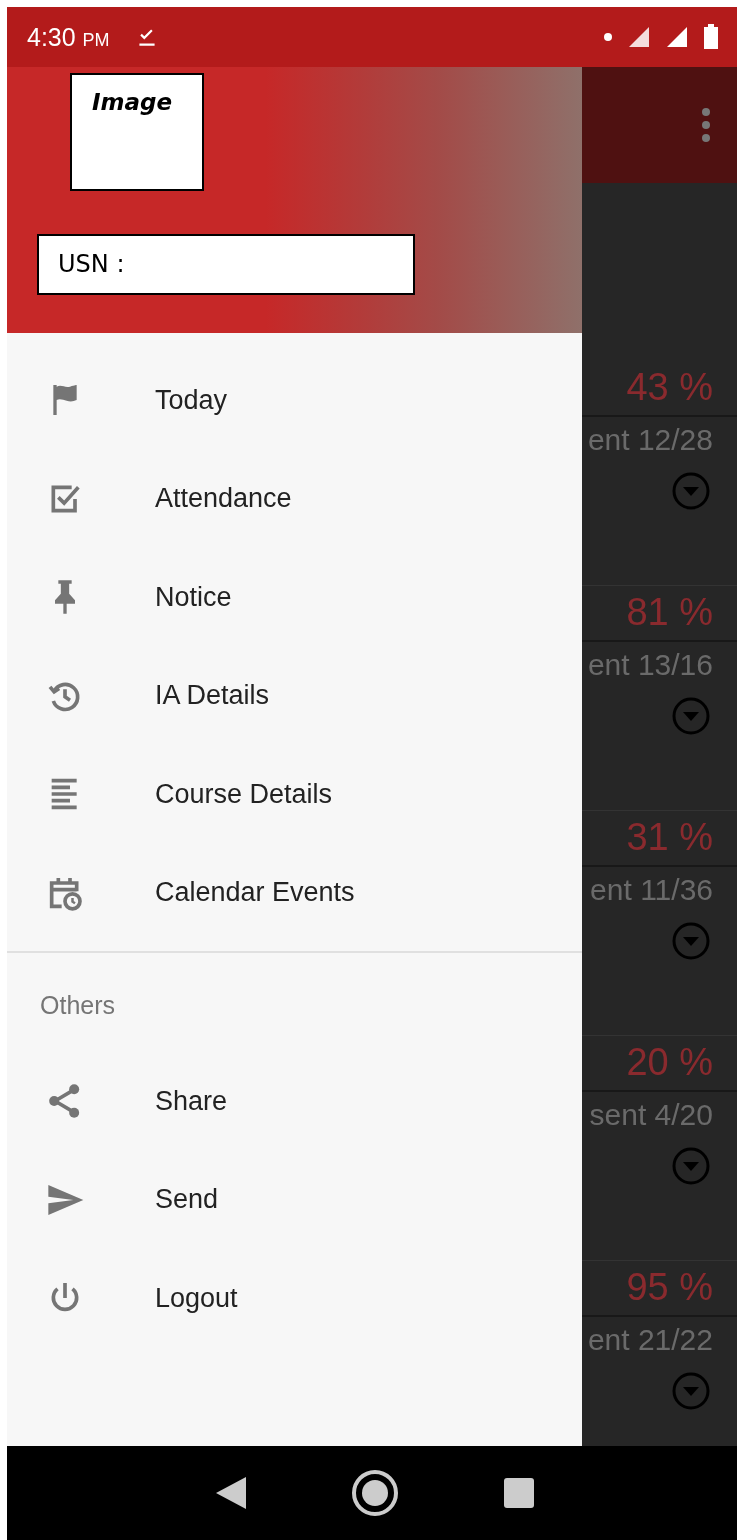 The height and width of the screenshot is (1540, 737). Describe the element at coordinates (294, 1298) in the screenshot. I see `menu-item: Logout` at that location.